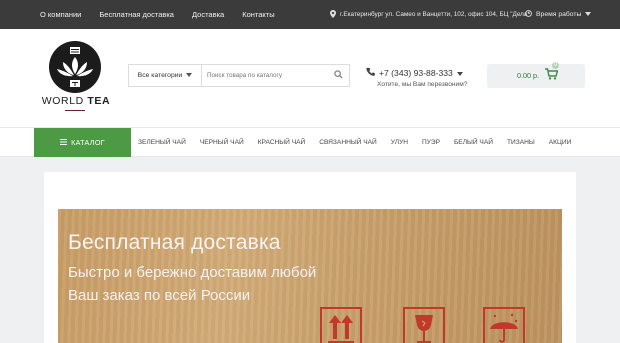  What do you see at coordinates (431, 142) in the screenshot?
I see `menu-item-puer: ПУЭР` at bounding box center [431, 142].